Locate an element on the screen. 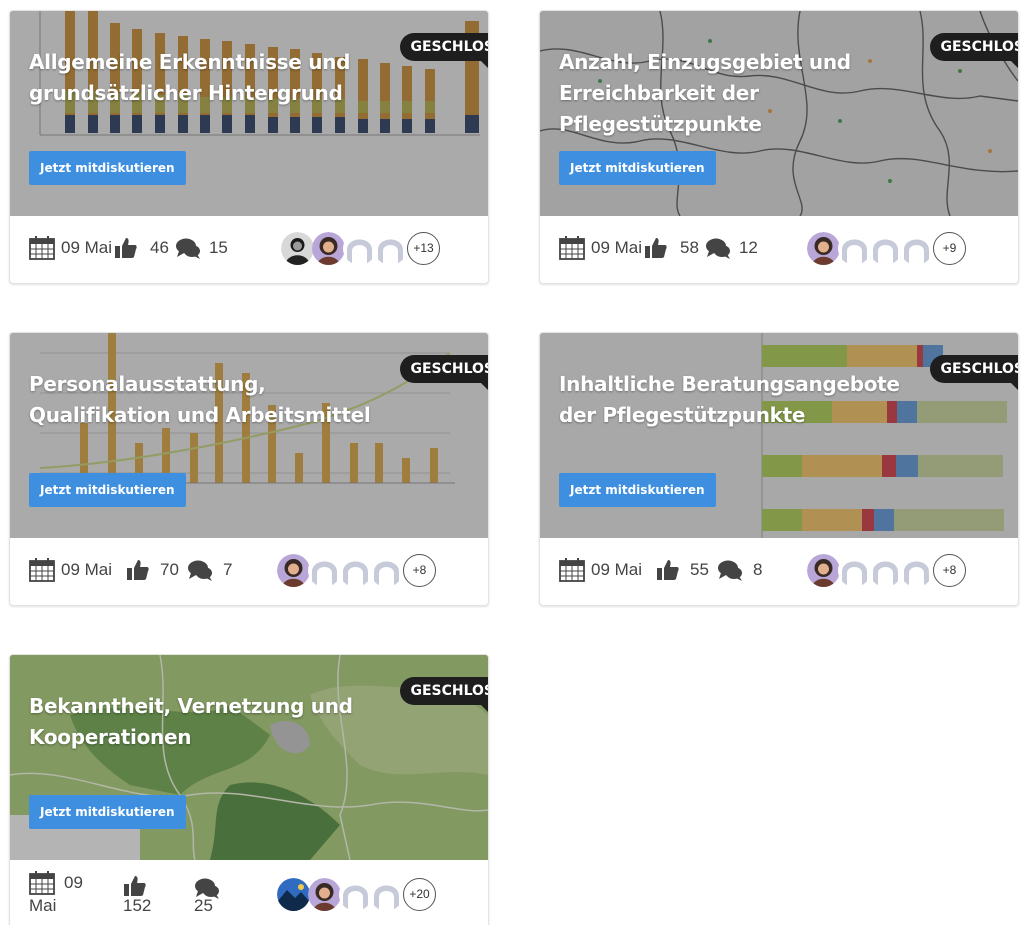  card-footer: 09 Mai 152 25 +20 is located at coordinates (249, 892).